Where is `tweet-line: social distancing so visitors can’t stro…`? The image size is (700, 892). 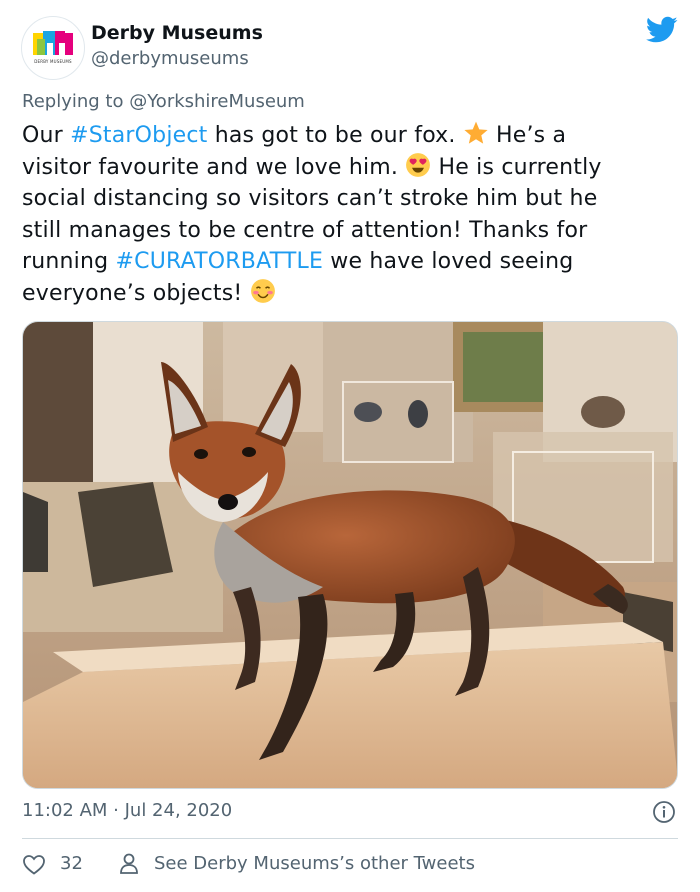
tweet-line: social distancing so visitors can’t stro… is located at coordinates (310, 198).